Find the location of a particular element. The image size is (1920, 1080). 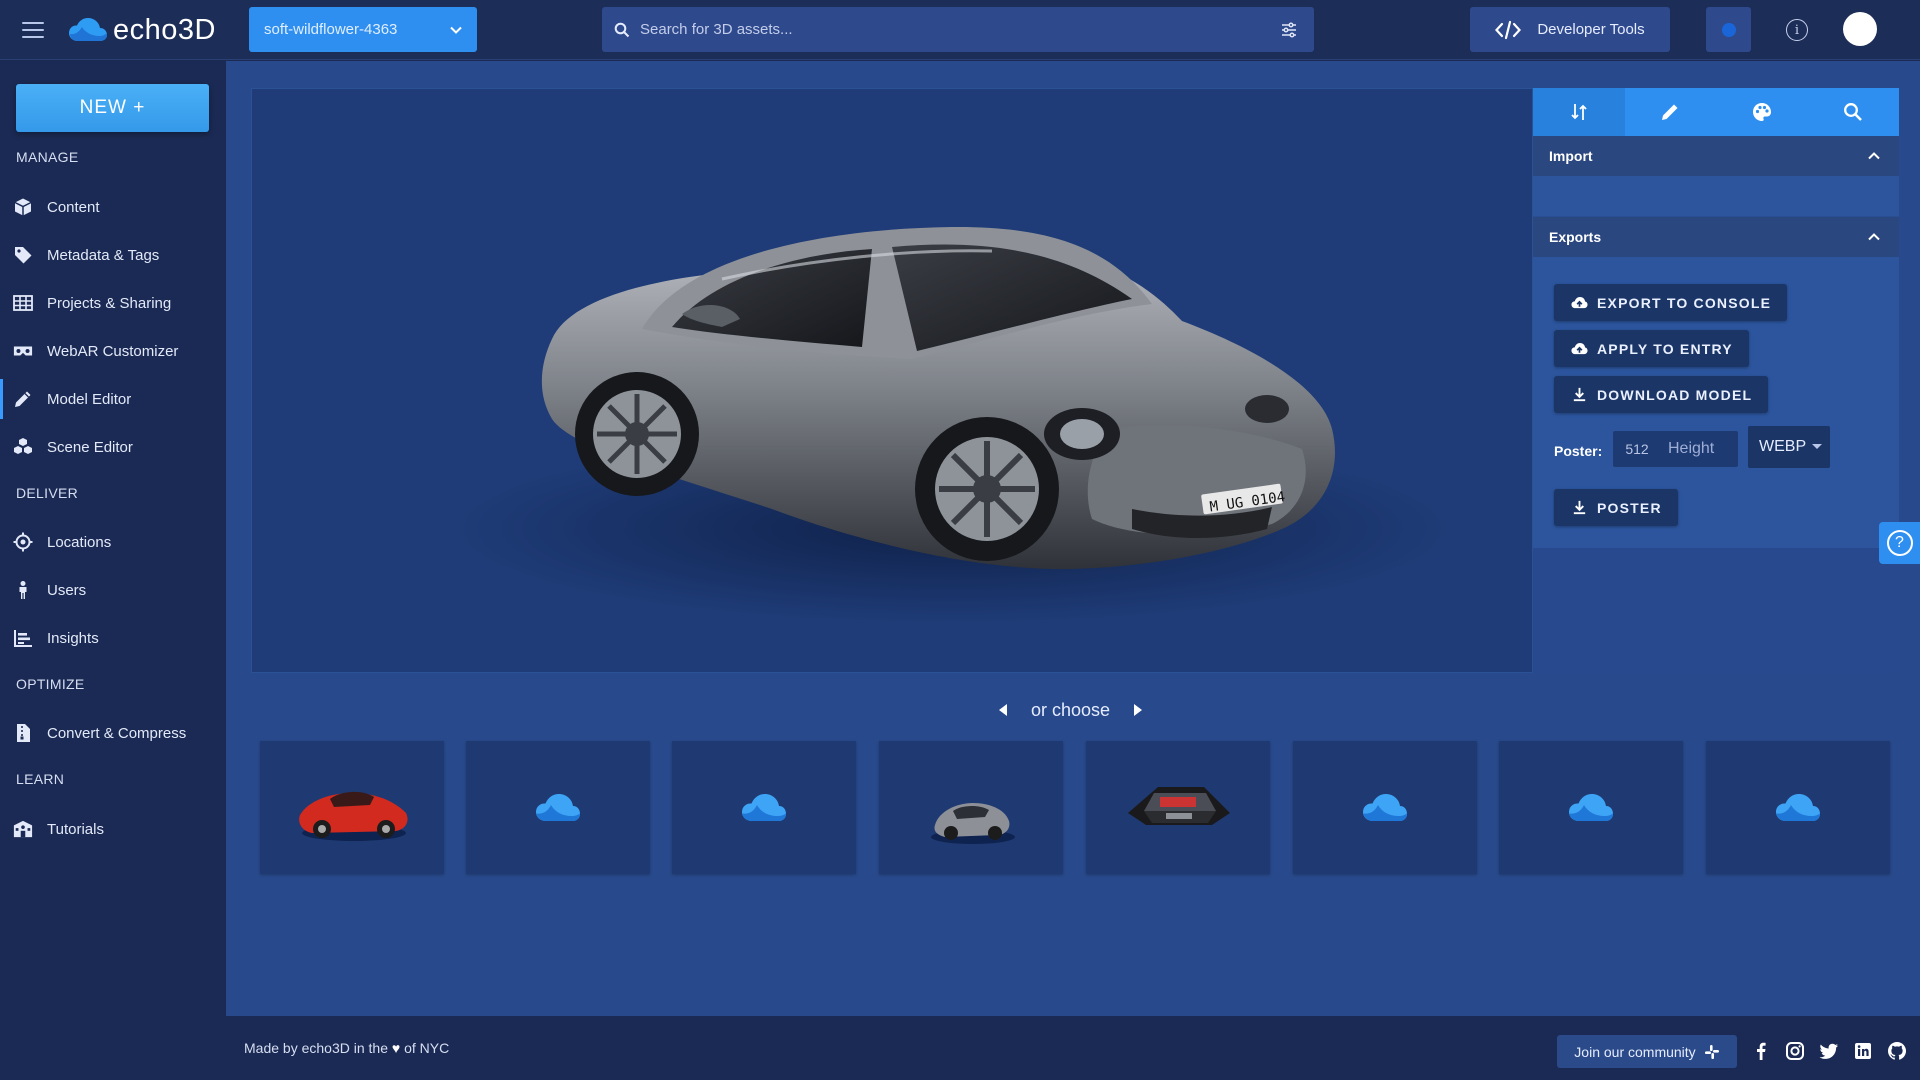

download-icon is located at coordinates (1579, 394).